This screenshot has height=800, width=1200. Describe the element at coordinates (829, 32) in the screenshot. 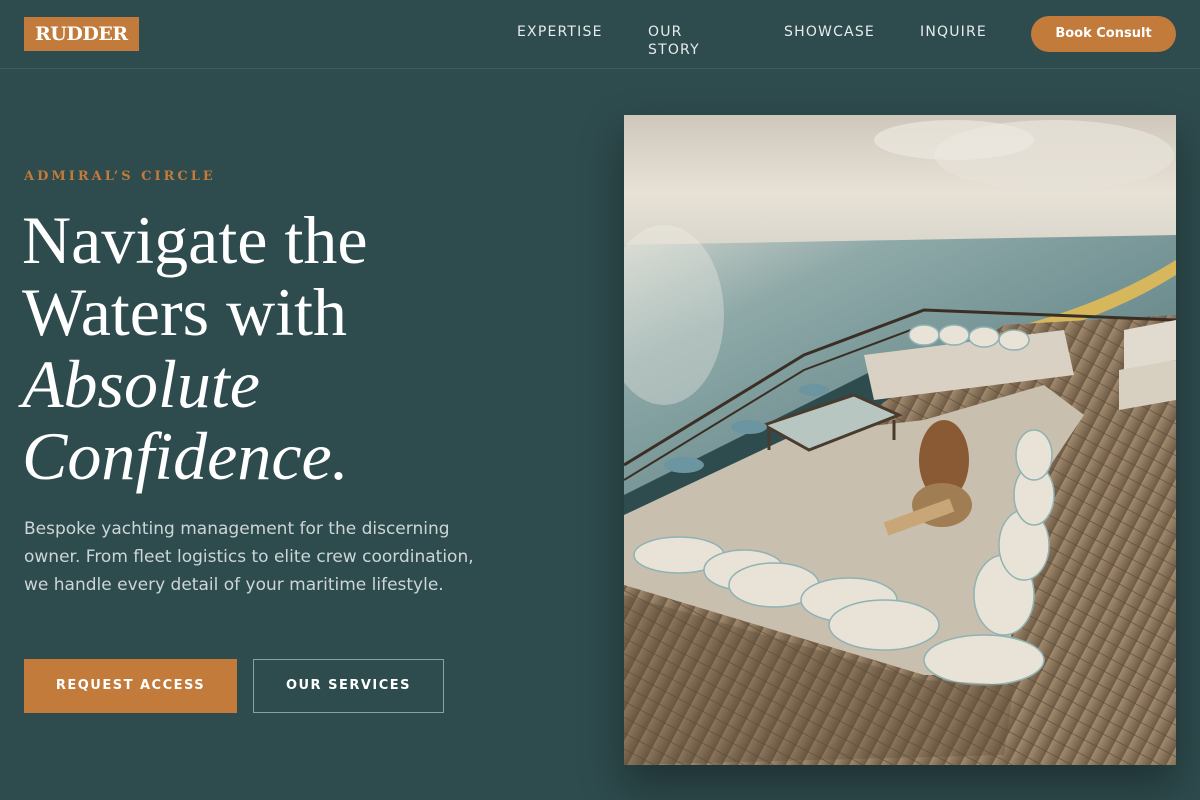

I see `nav-link-showcase: SHOWCASE` at that location.